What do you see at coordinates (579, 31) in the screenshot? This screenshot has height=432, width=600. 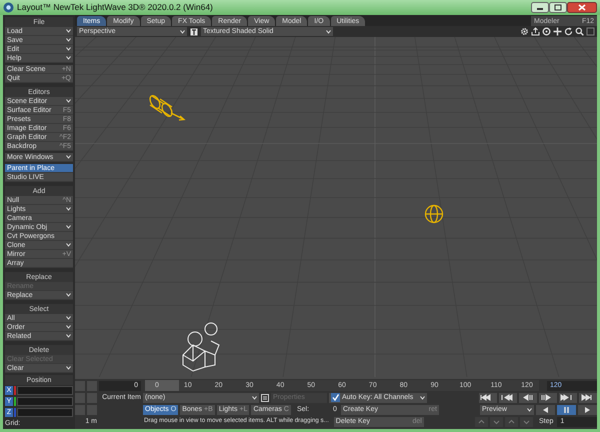 I see `search-icon` at bounding box center [579, 31].